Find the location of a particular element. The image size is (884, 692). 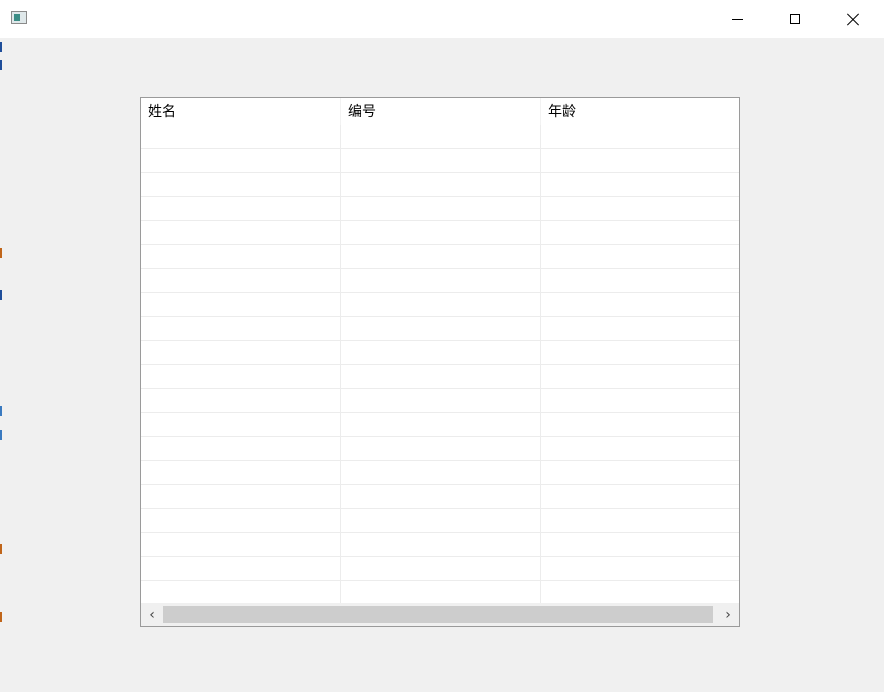

maximize-button is located at coordinates (795, 19).